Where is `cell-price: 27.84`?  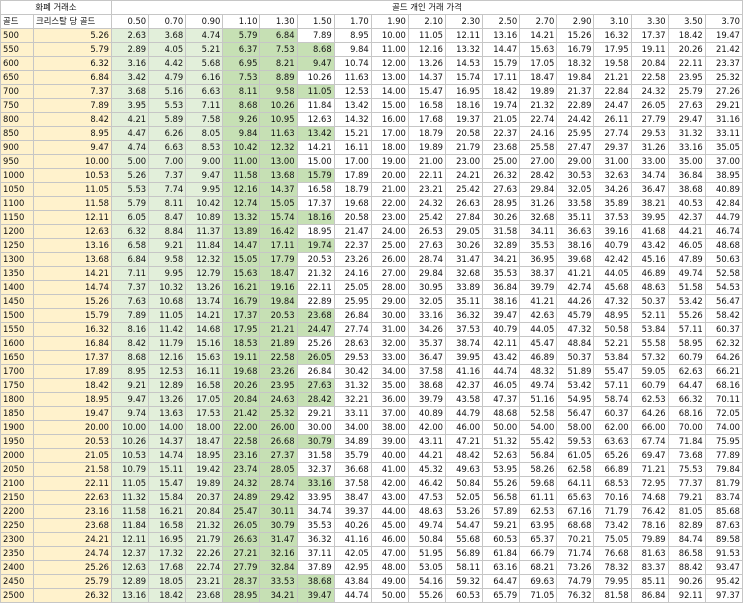
cell-price: 27.84 is located at coordinates (464, 217).